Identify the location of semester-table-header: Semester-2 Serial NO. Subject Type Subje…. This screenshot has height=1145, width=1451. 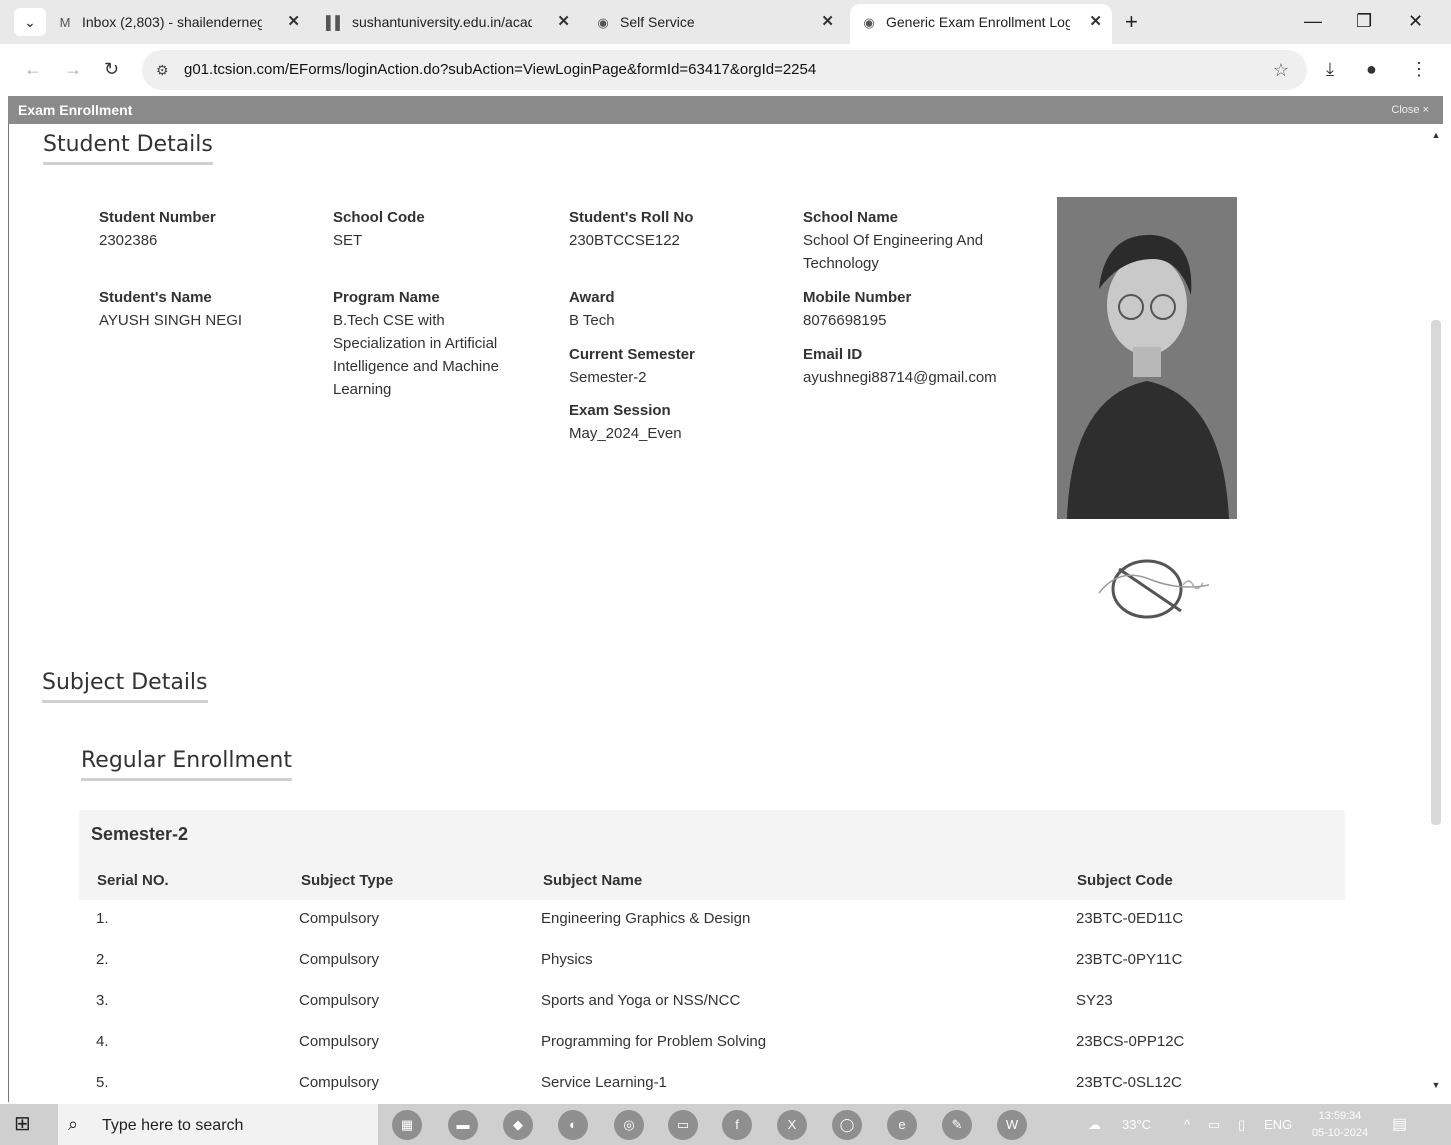
(712, 855).